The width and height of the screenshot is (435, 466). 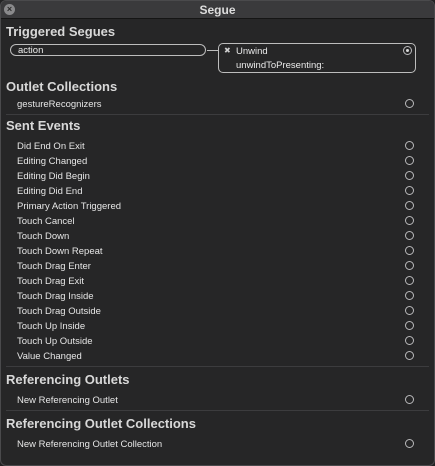 I want to click on event-label: Touch Up Outside, so click(x=55, y=341).